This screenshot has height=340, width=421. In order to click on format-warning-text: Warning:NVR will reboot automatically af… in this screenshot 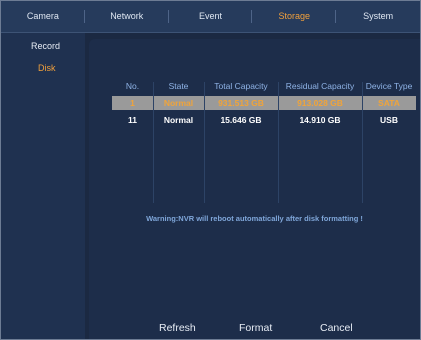, I will do `click(254, 218)`.